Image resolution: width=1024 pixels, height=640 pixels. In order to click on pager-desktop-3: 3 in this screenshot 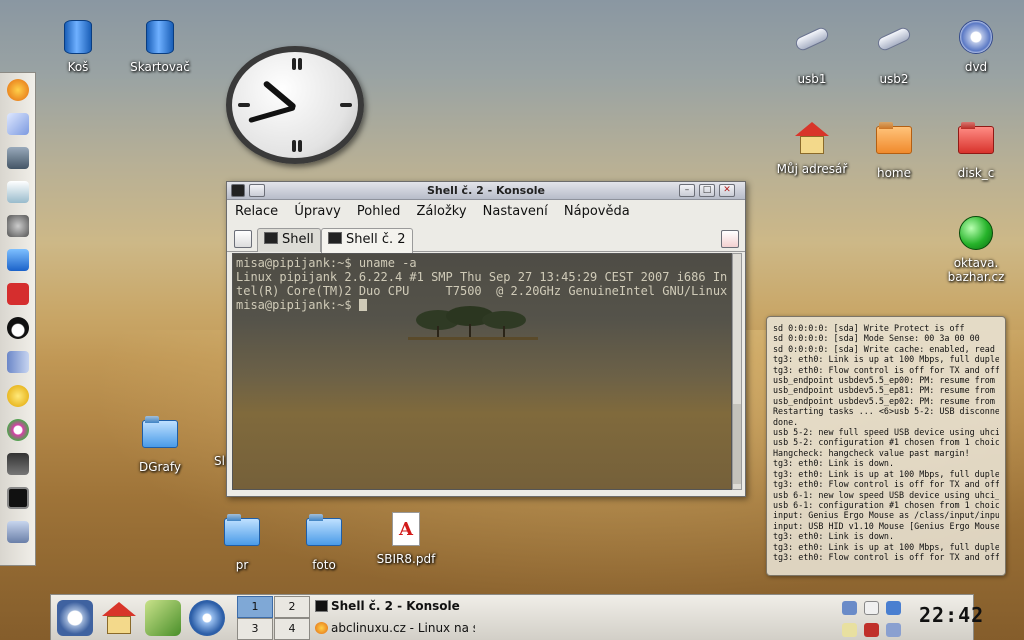, I will do `click(255, 629)`.